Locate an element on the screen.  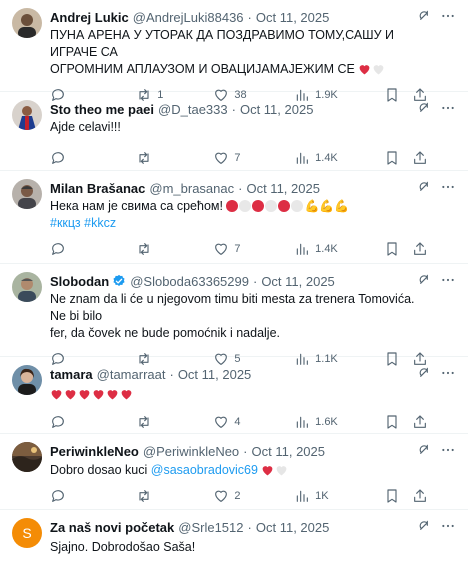
user-handle: @AndrejLuki88436 is located at coordinates (188, 17).